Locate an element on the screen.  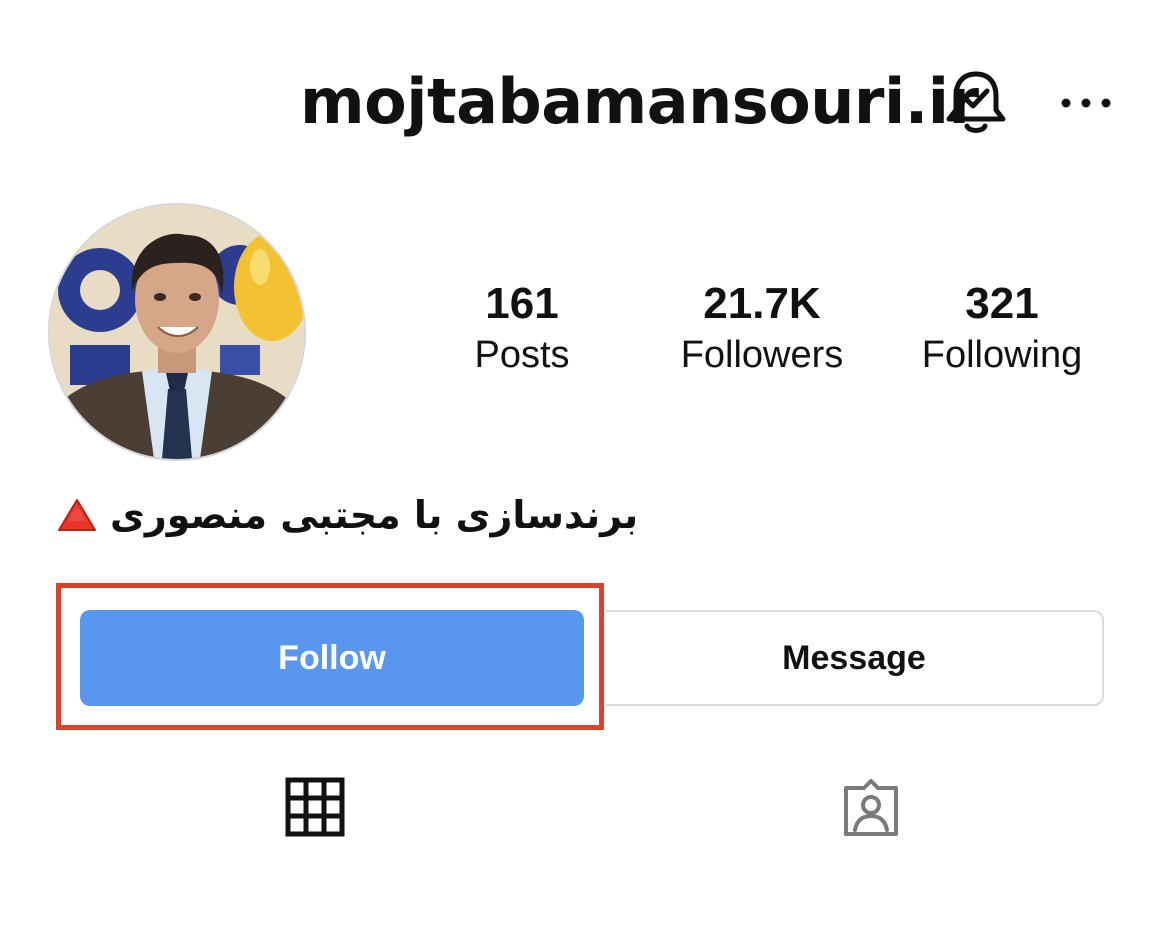
bio-text: برندسازی با مجتبی منصوری is located at coordinates (374, 515).